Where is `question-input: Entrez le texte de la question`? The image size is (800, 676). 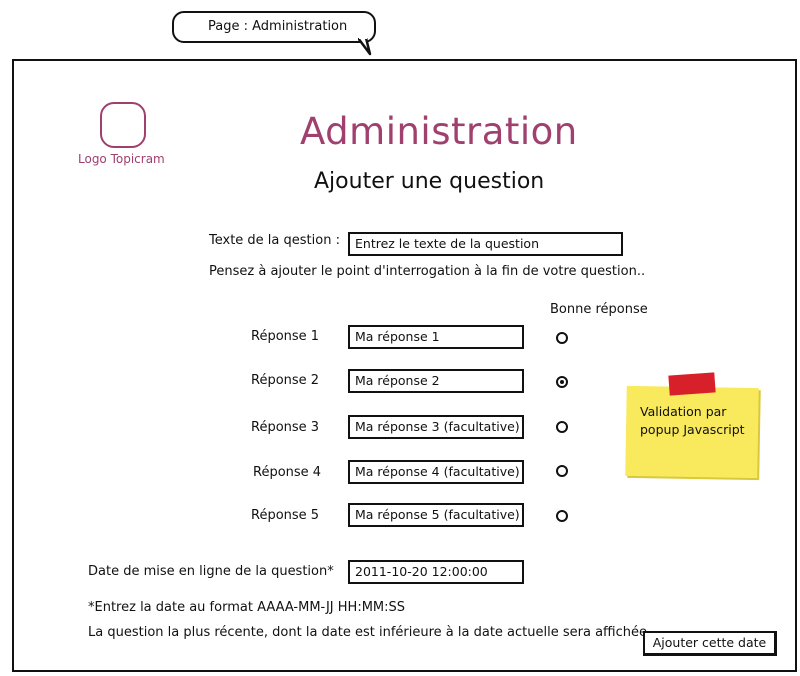 question-input: Entrez le texte de la question is located at coordinates (485, 244).